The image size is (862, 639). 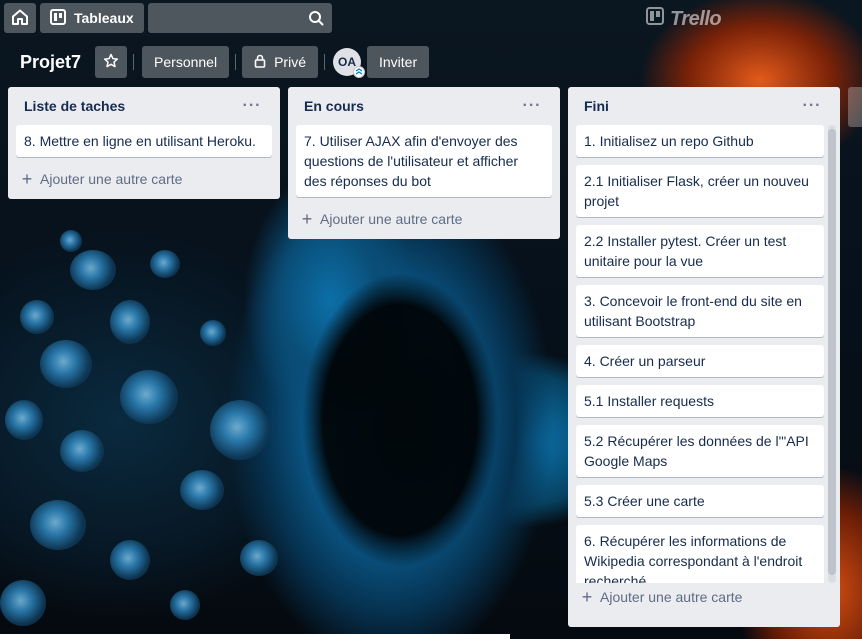 I want to click on visibility-button: Privé, so click(x=280, y=62).